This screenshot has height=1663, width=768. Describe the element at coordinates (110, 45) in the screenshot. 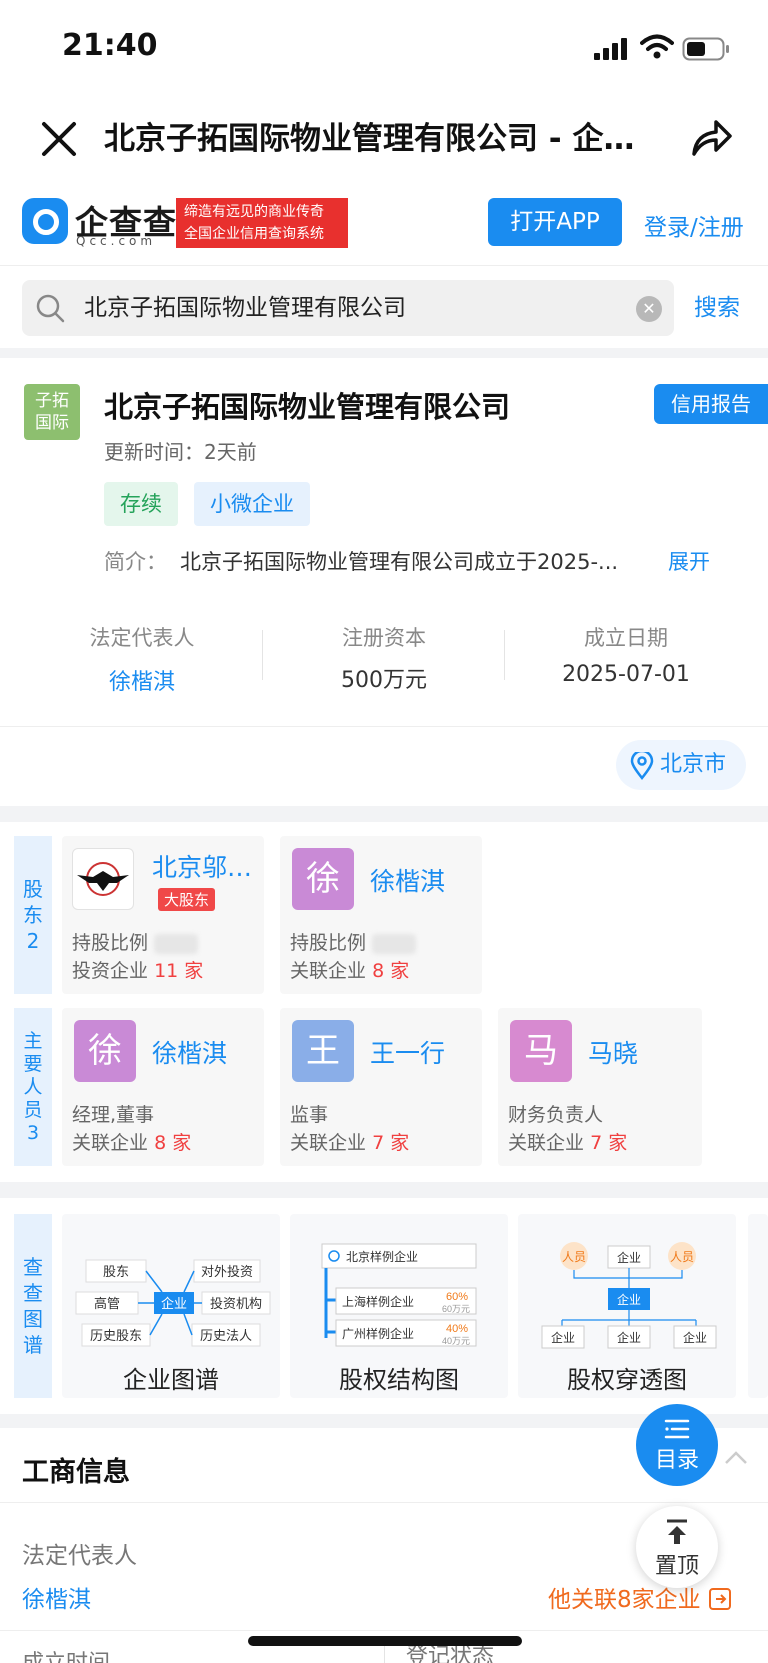

I see `status-time: 21:40` at that location.